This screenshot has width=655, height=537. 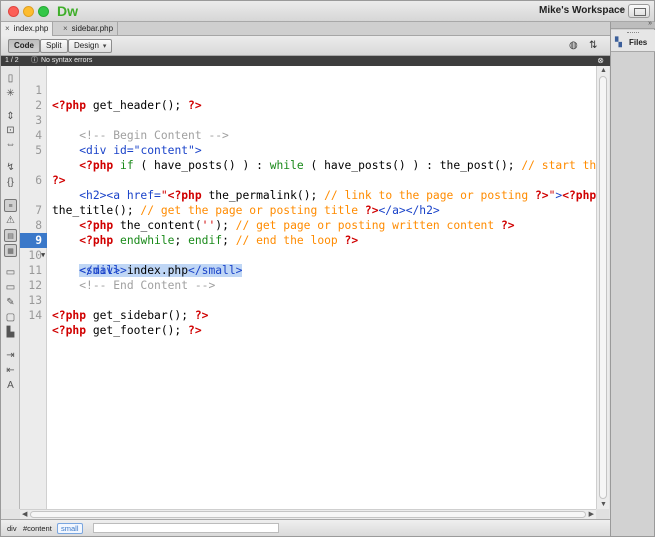 I want to click on preview-in-browser-icon: ◍, so click(x=573, y=45).